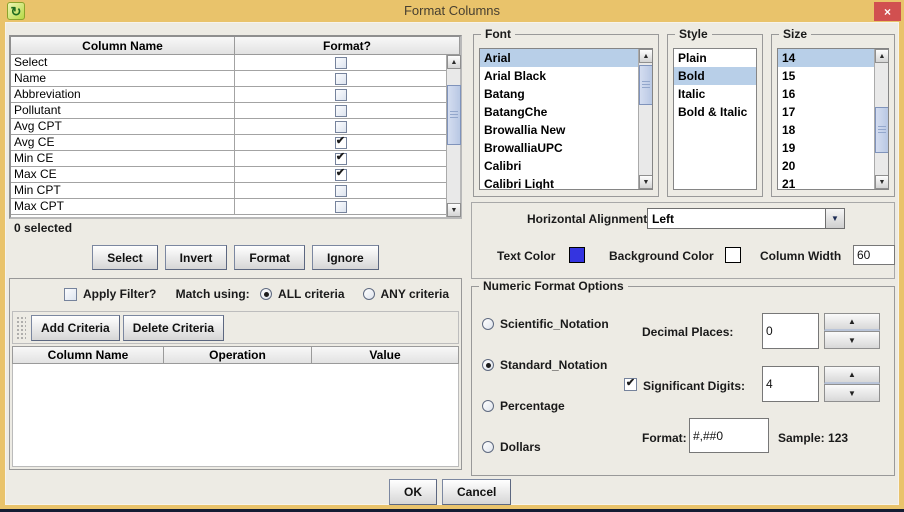  What do you see at coordinates (715, 94) in the screenshot?
I see `style-option: Italic` at bounding box center [715, 94].